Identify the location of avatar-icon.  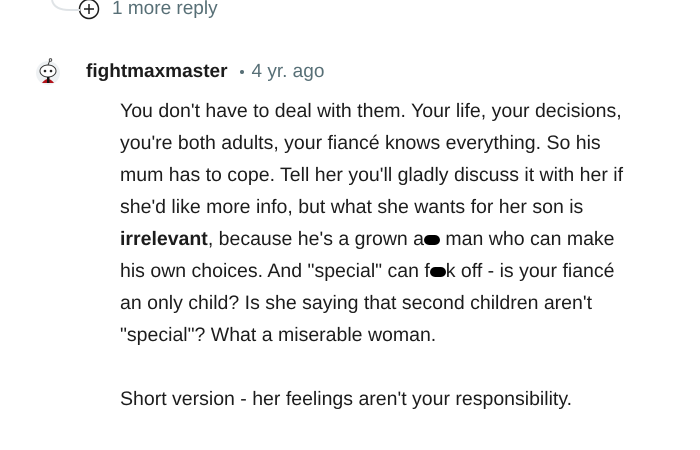
(48, 72).